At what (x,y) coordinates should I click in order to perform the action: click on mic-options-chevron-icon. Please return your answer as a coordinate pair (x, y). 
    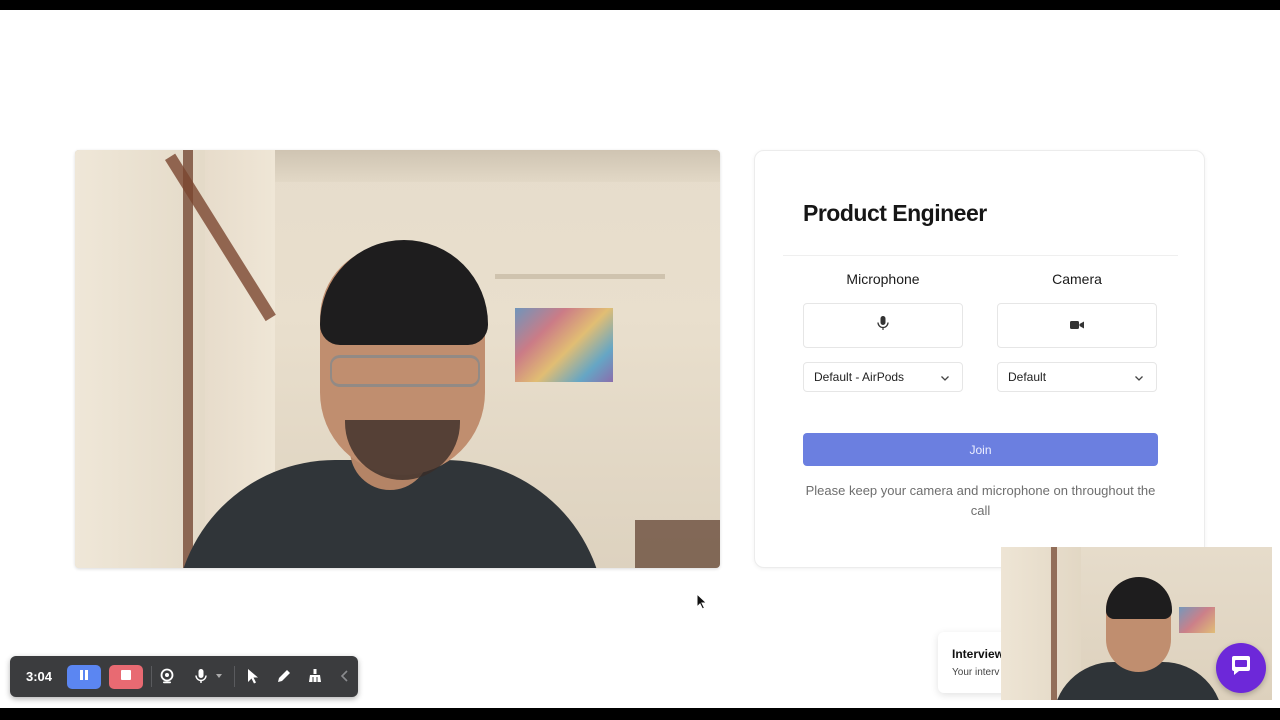
    Looking at the image, I should click on (219, 676).